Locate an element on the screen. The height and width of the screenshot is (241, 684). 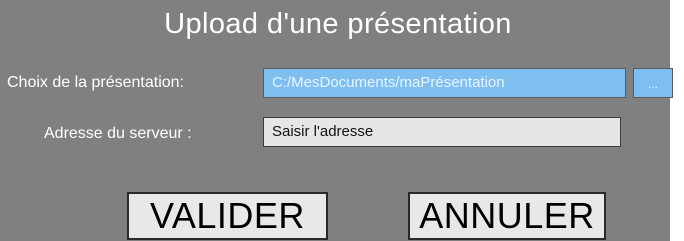
server-address-input: Saisir l'adresse is located at coordinates (442, 132).